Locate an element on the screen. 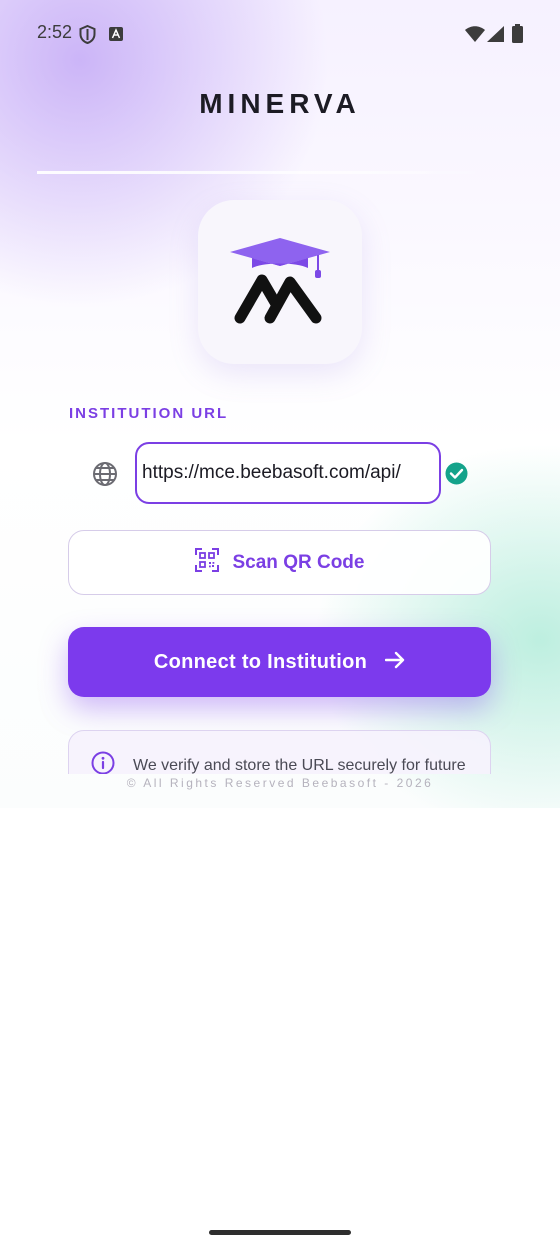 Image resolution: width=560 pixels, height=1249 pixels. app-logo is located at coordinates (280, 282).